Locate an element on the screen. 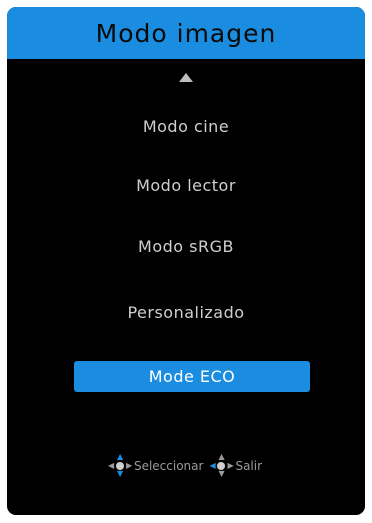 Image resolution: width=372 pixels, height=523 pixels. scroll-up-indicator is located at coordinates (186, 77).